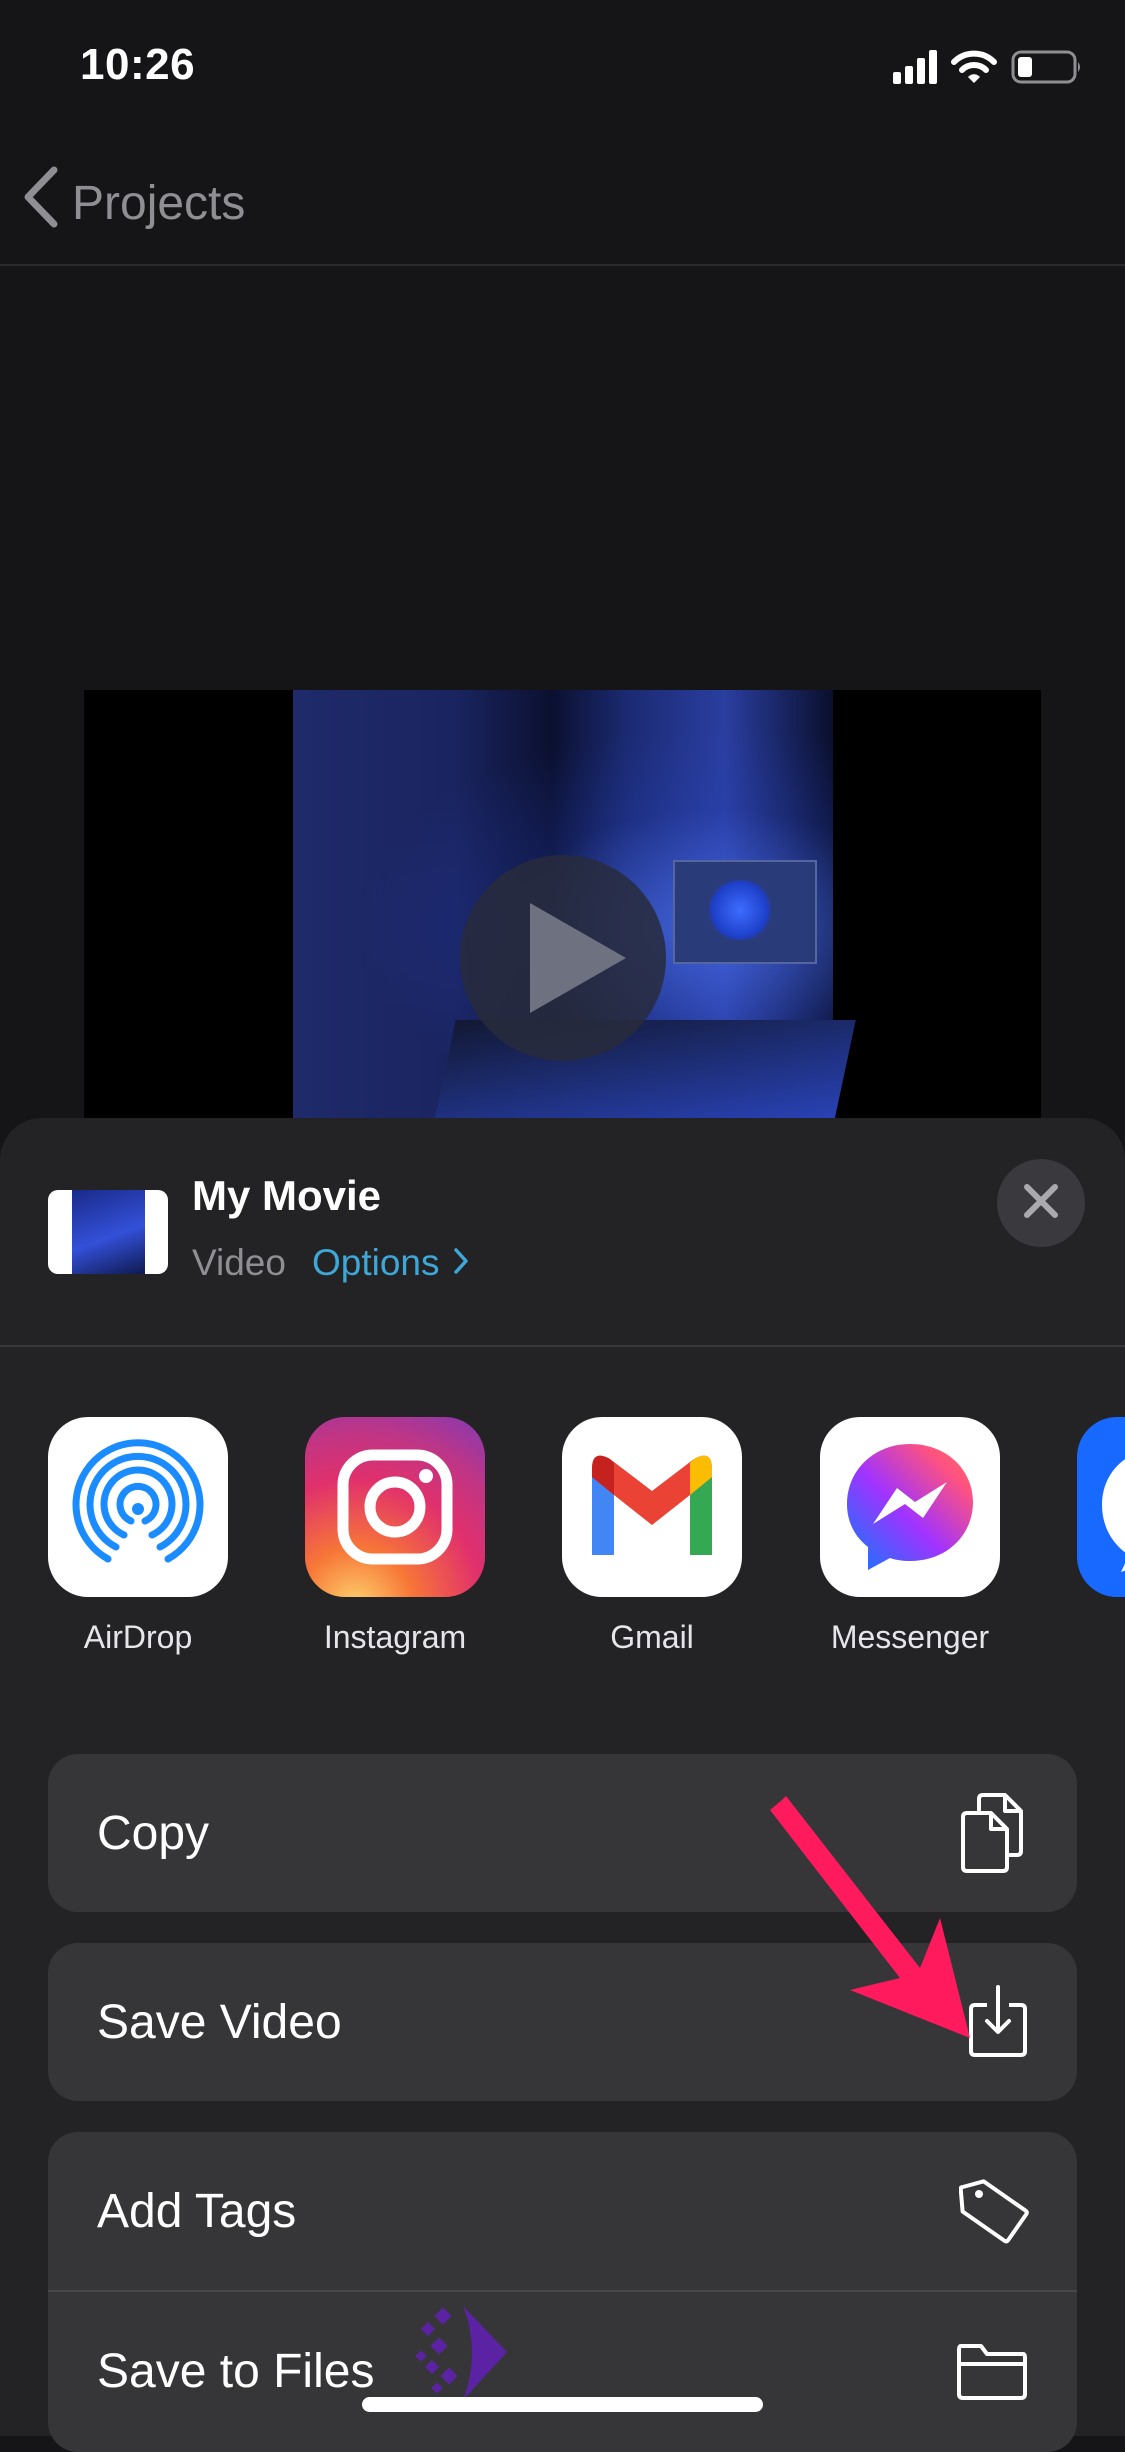  Describe the element at coordinates (153, 1833) in the screenshot. I see `action-label: Copy` at that location.